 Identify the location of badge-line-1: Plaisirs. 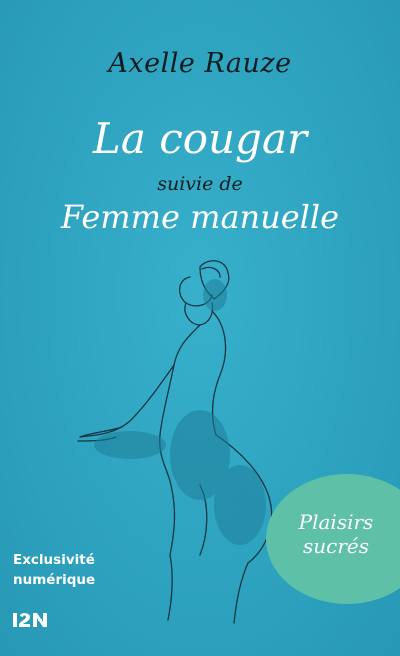
(336, 522).